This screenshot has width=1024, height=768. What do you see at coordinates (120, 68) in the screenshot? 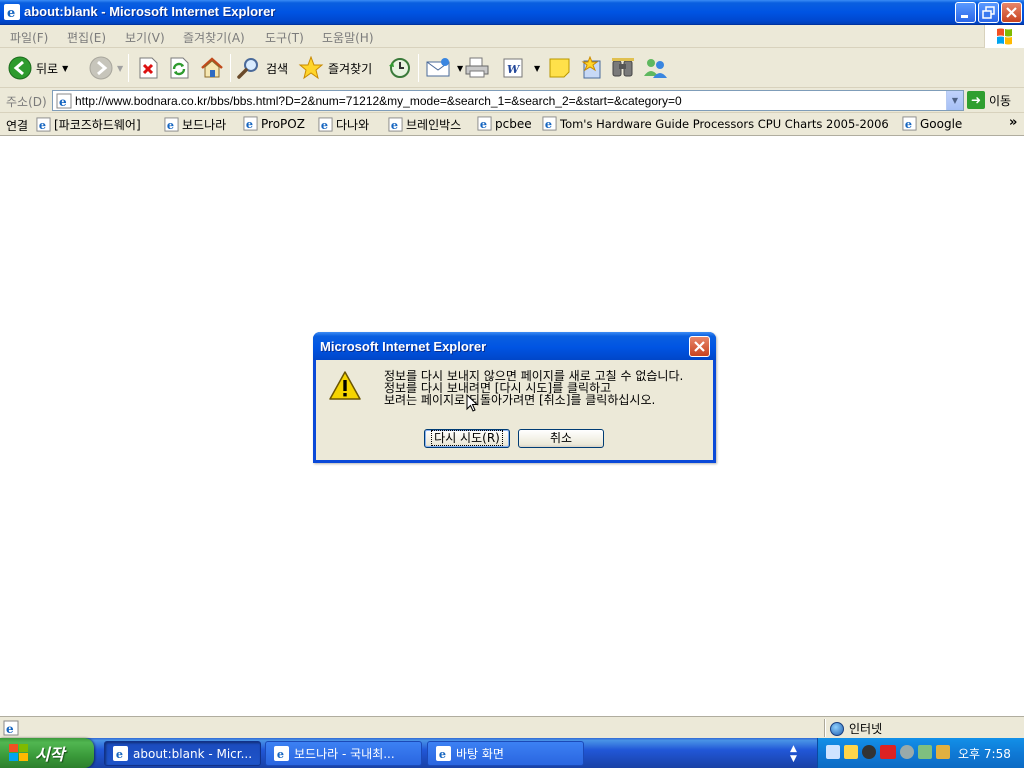
I see `forward-dropdown-icon: ▼` at bounding box center [120, 68].